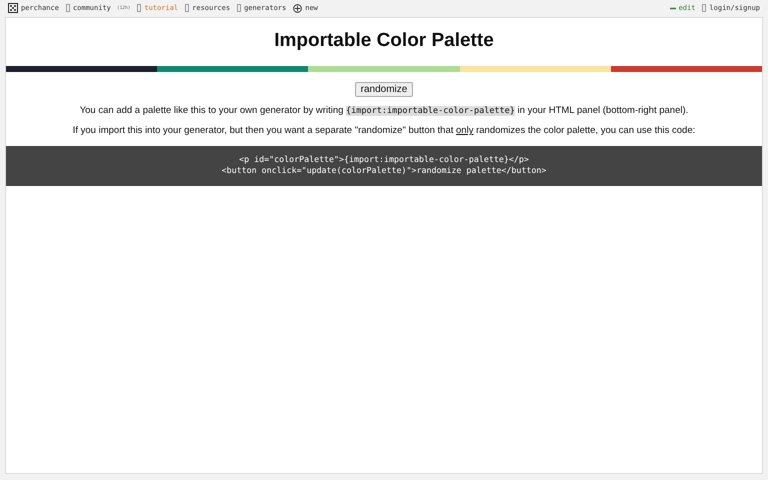  What do you see at coordinates (384, 111) in the screenshot?
I see `paragraph: You can add a palette like this to your own generator by writing {import:importable-color-palette} in your HTML panel (bottom-right panel).` at bounding box center [384, 111].